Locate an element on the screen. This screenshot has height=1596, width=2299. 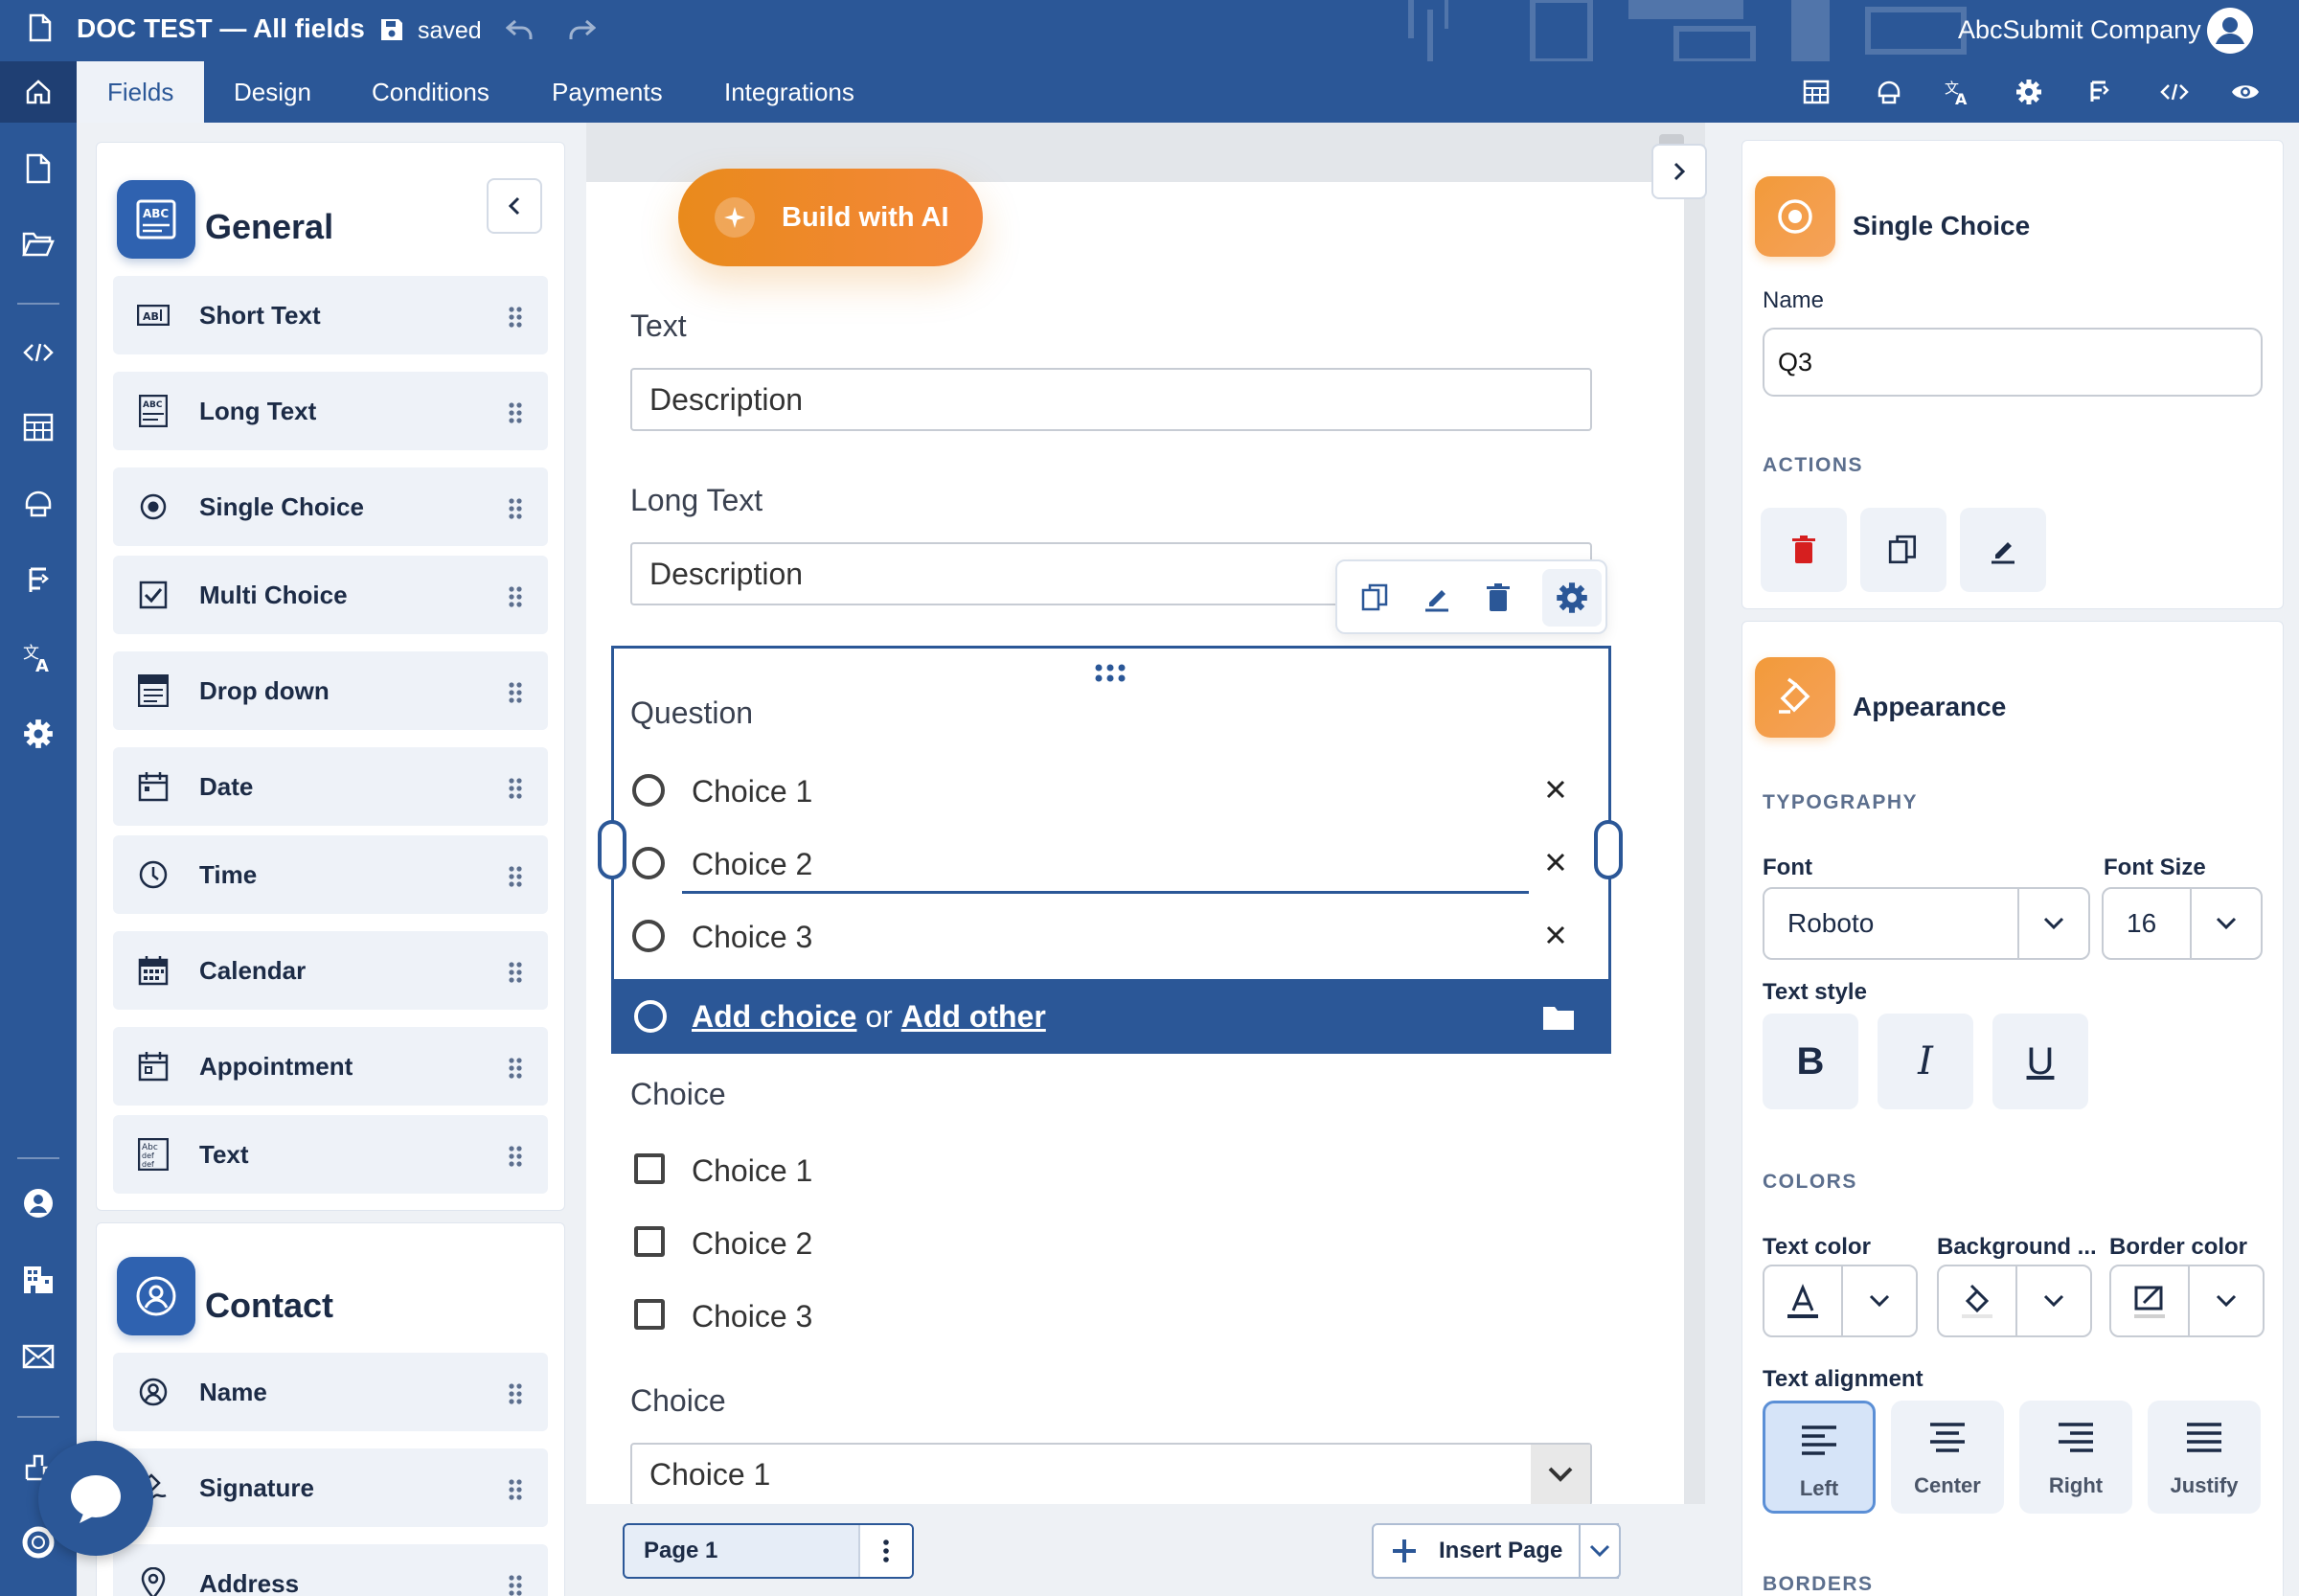
align-right-button: Right is located at coordinates (2075, 1457).